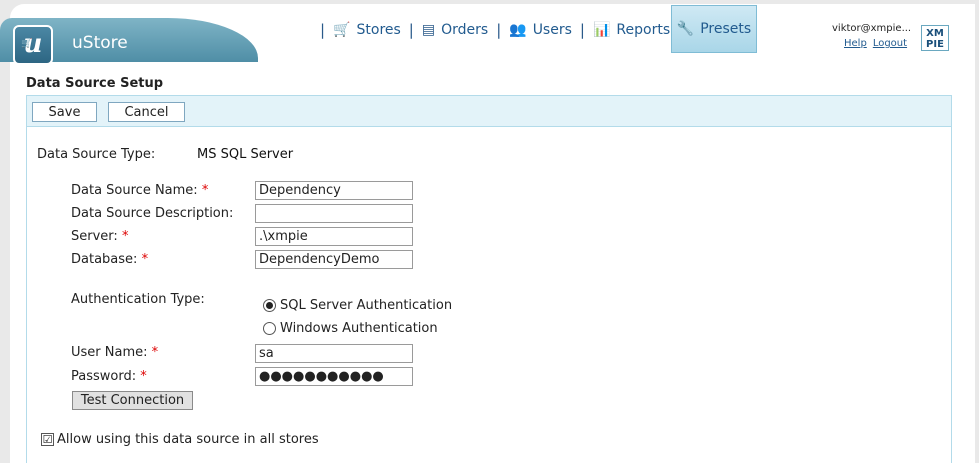  Describe the element at coordinates (334, 236) in the screenshot. I see `server-input` at that location.